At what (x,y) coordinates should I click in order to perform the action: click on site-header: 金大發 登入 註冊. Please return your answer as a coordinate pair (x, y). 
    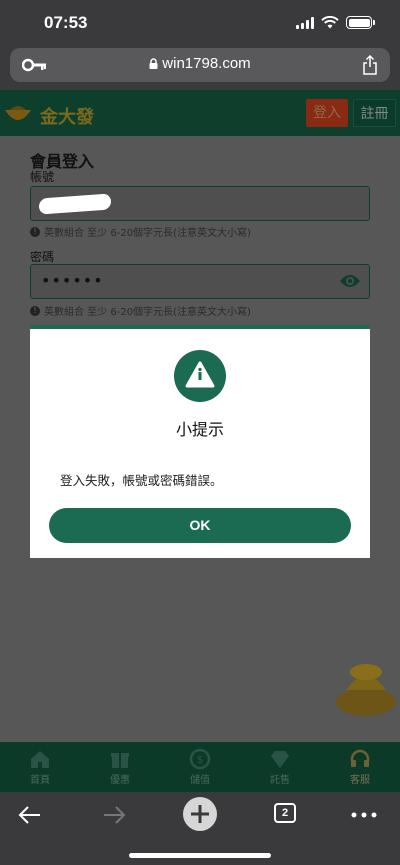
    Looking at the image, I should click on (200, 113).